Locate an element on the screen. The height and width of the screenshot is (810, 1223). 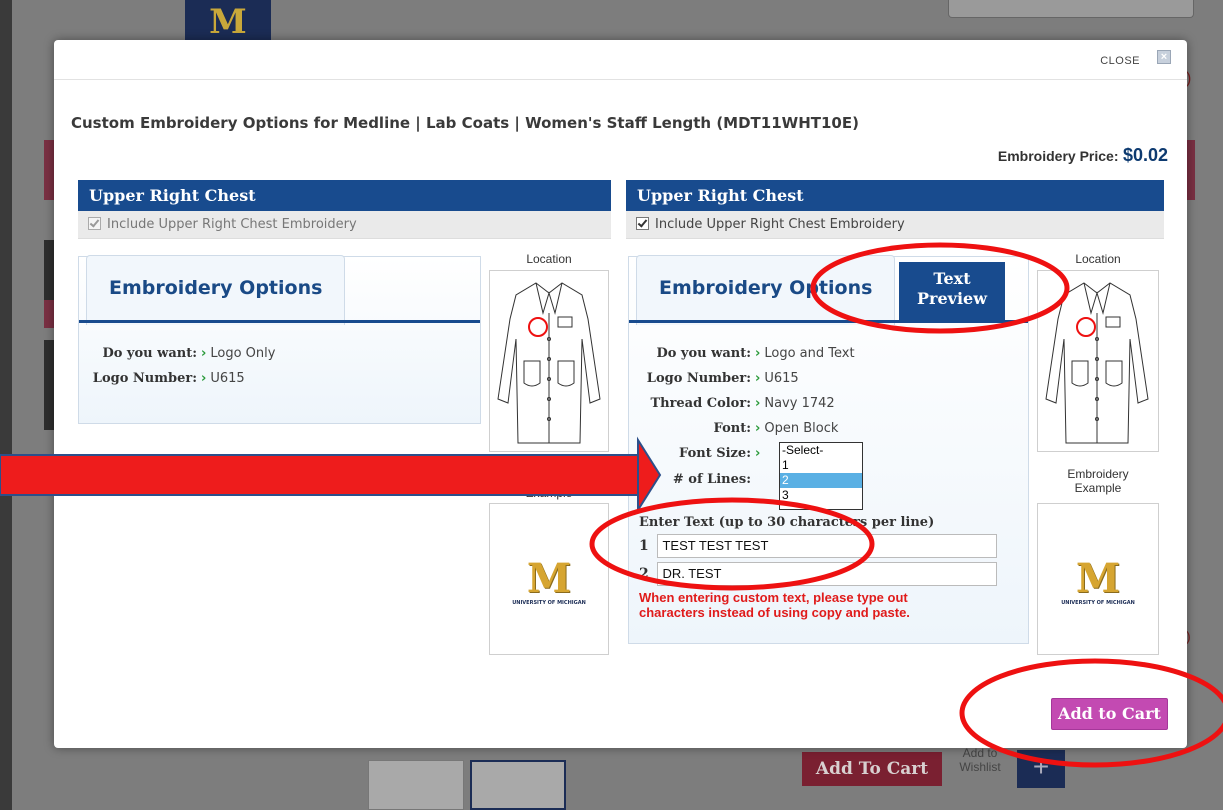
text-line-row: 2 DR. TEST is located at coordinates (818, 574).